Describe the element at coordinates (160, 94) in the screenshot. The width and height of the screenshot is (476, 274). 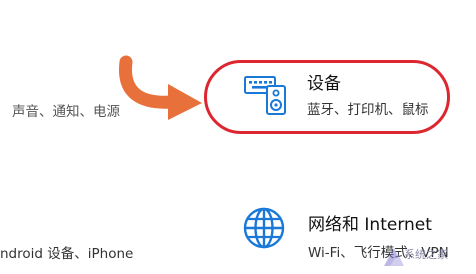
I see `curved-arrow-right-icon` at that location.